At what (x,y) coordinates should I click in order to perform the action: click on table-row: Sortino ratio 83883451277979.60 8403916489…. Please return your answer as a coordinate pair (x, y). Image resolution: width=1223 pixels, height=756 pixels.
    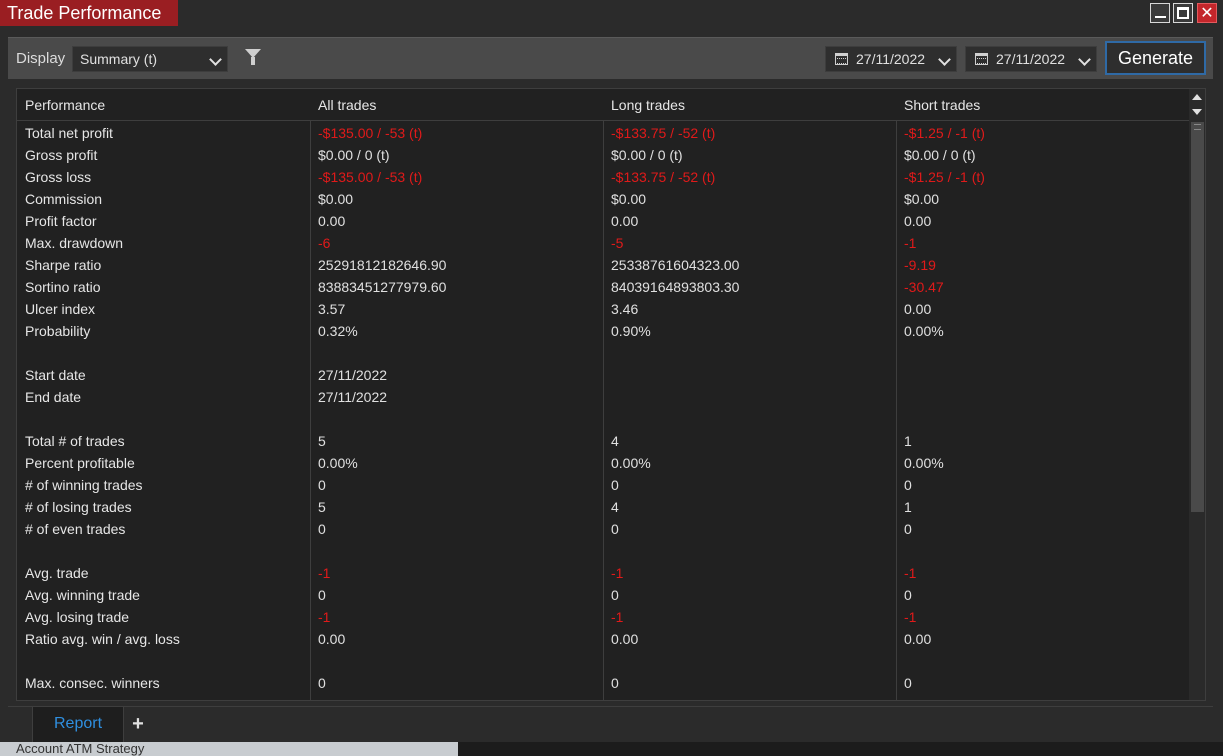
    Looking at the image, I should click on (603, 287).